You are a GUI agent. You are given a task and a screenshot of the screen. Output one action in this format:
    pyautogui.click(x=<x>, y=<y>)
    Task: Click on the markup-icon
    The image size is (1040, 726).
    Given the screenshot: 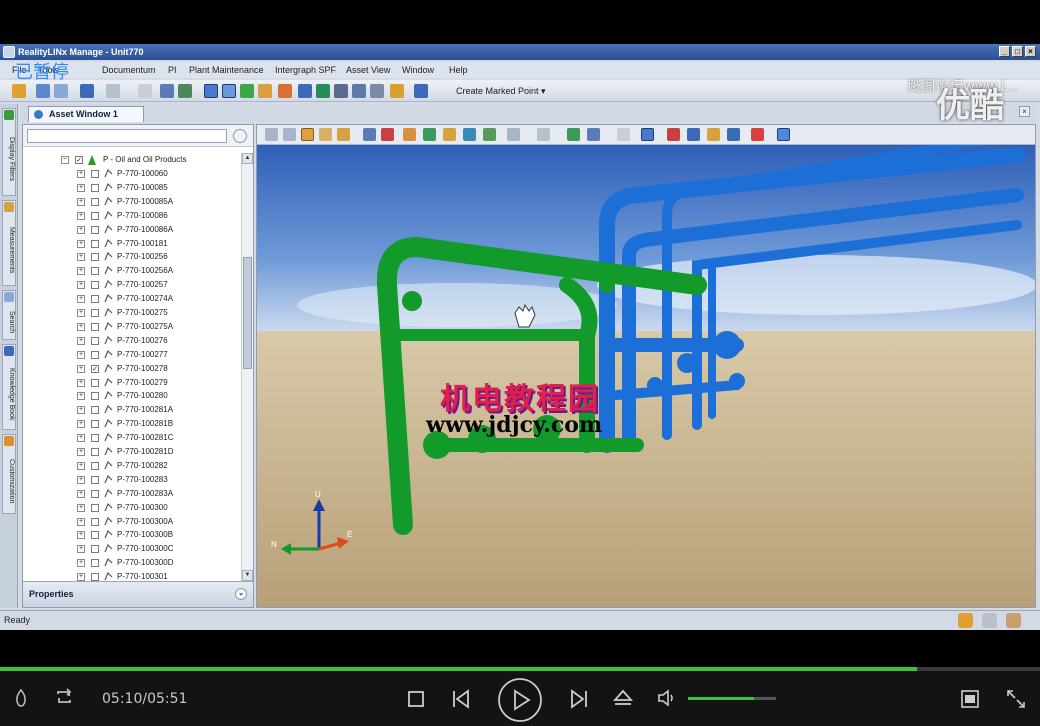 What is the action you would take?
    pyautogui.click(x=429, y=134)
    